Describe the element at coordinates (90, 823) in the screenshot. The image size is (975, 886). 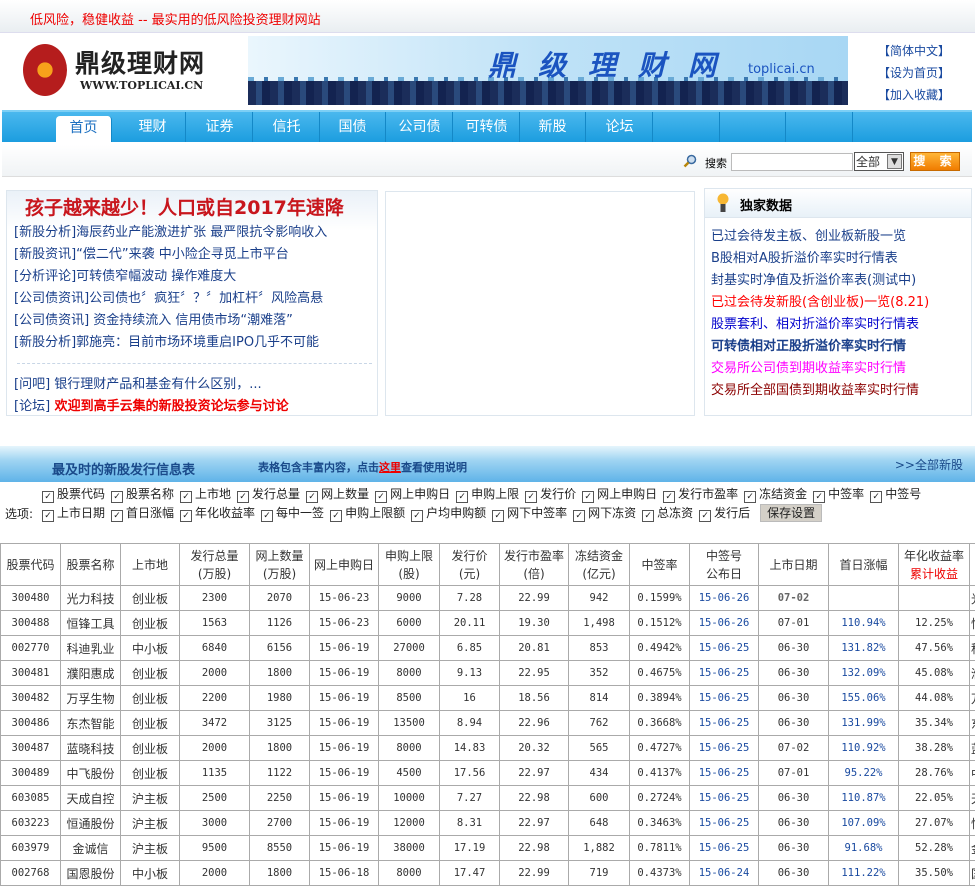
I see `table-cell: 恒通股份` at that location.